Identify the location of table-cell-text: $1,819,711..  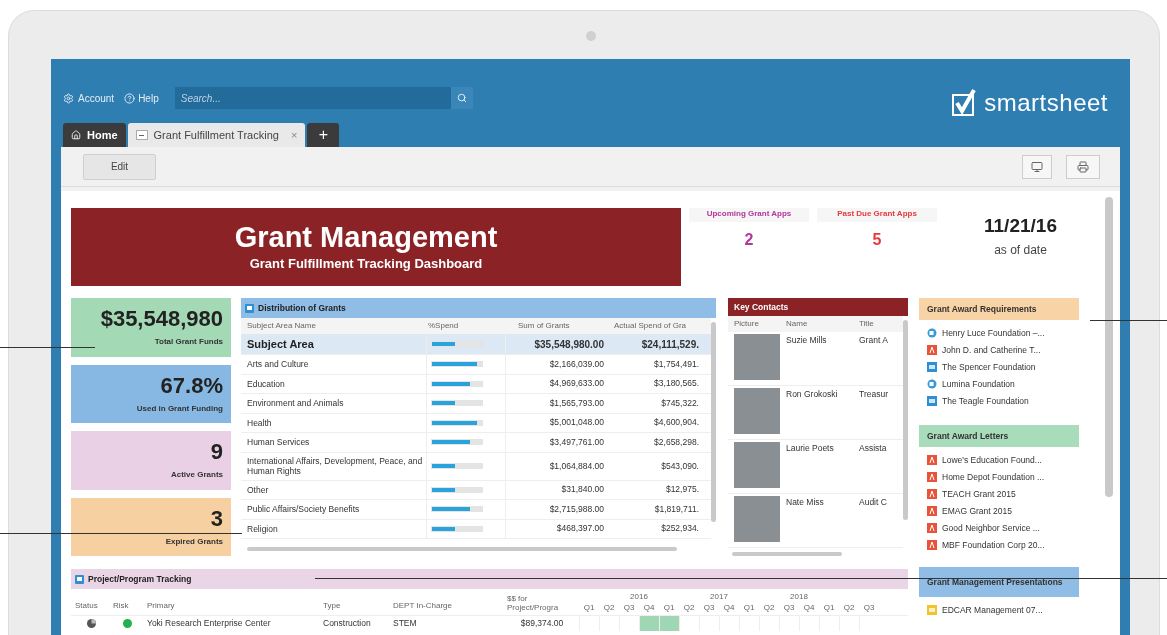
(676, 509).